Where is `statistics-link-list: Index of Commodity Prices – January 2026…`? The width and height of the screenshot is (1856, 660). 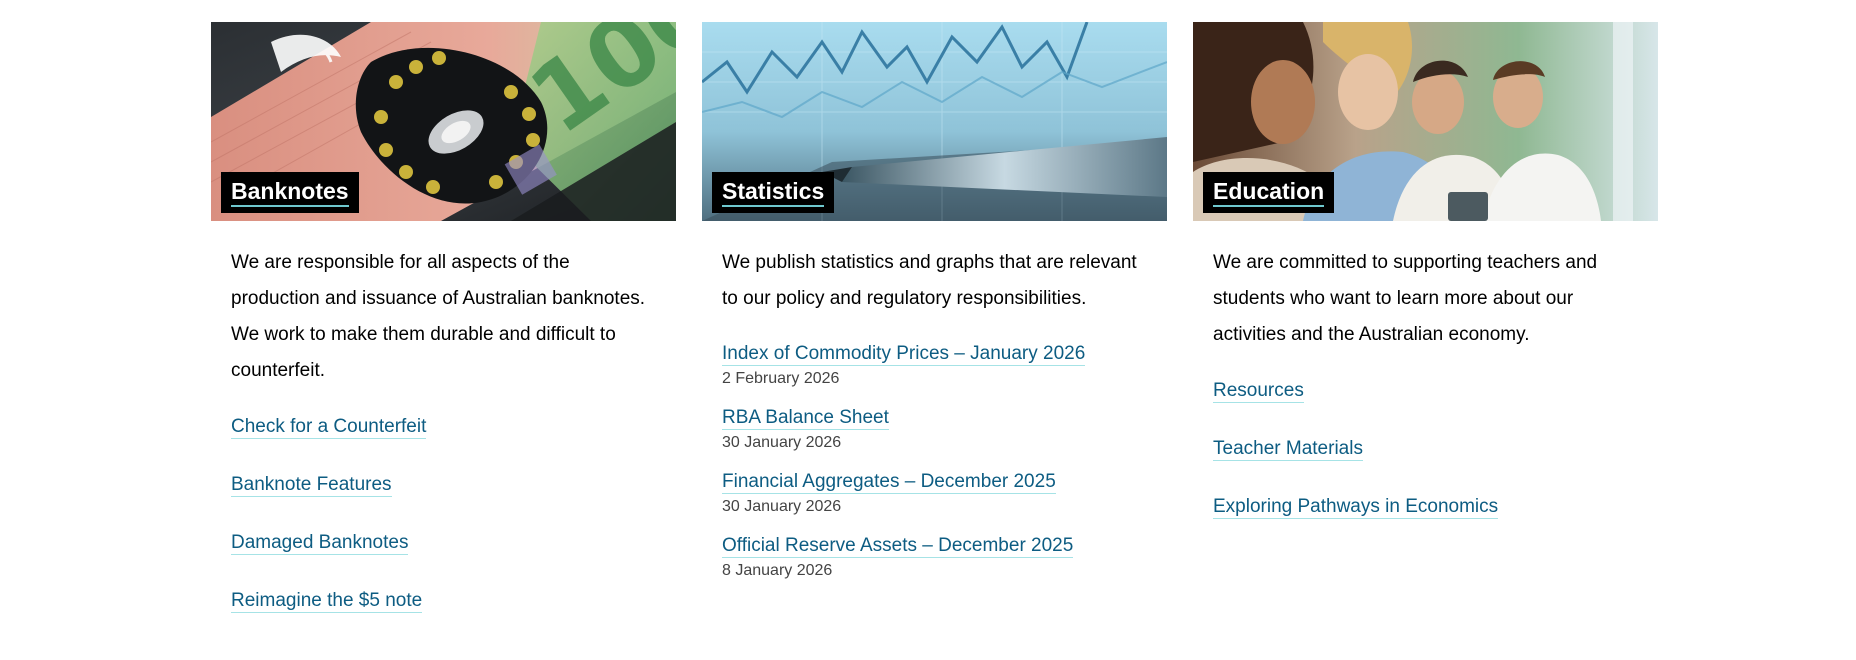
statistics-link-list: Index of Commodity Prices – January 2026… is located at coordinates (934, 461).